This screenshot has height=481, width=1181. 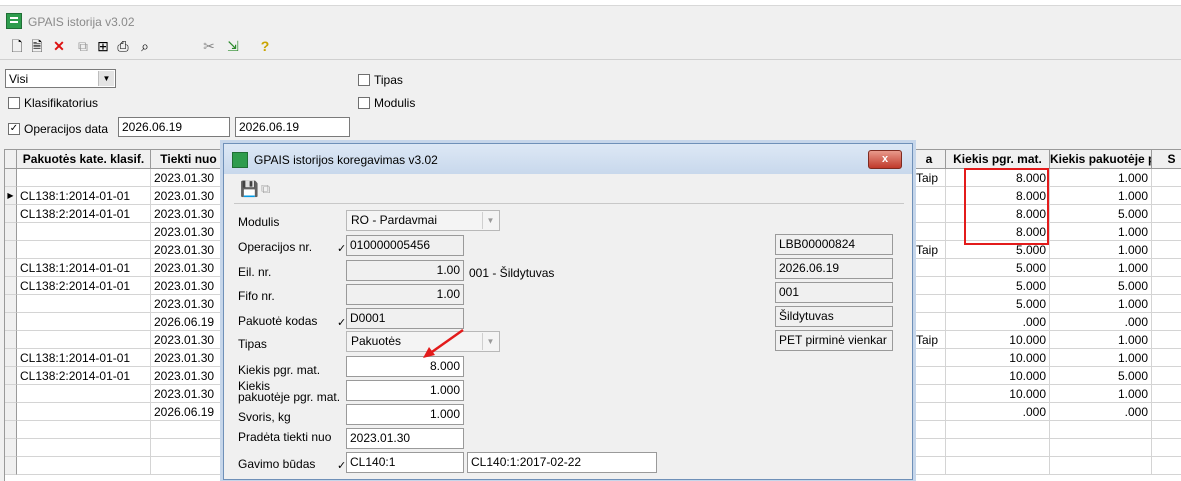 What do you see at coordinates (265, 189) in the screenshot?
I see `copy-icon: ⧉` at bounding box center [265, 189].